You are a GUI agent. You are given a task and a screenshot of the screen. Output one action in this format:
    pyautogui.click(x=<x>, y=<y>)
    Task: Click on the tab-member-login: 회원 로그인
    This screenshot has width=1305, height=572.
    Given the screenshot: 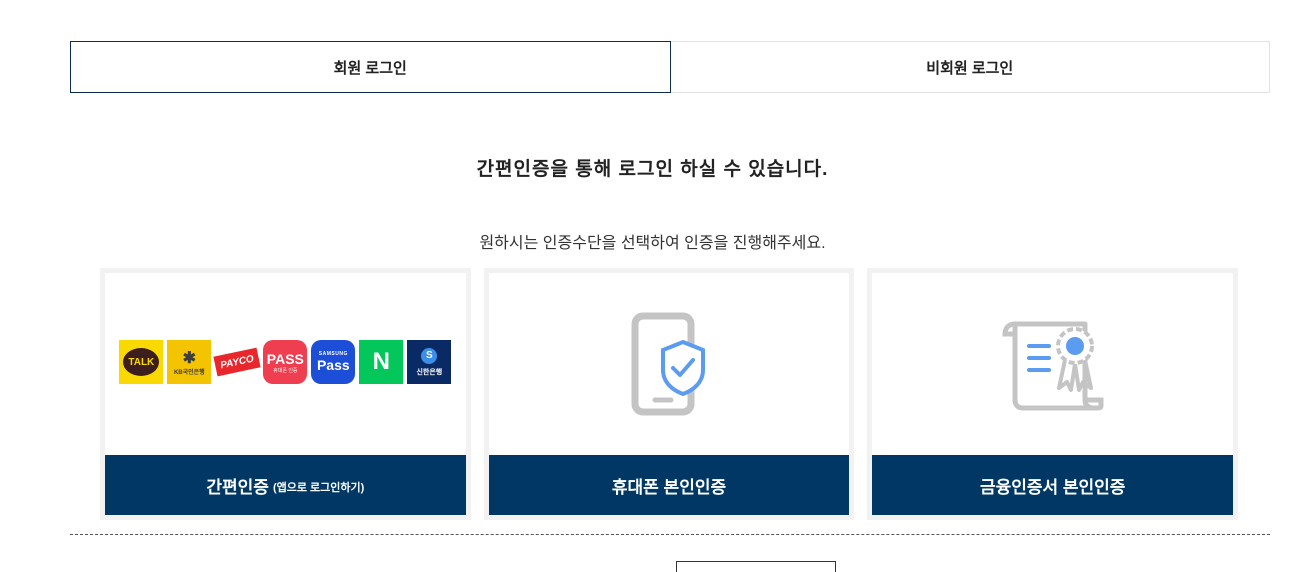 What is the action you would take?
    pyautogui.click(x=370, y=67)
    